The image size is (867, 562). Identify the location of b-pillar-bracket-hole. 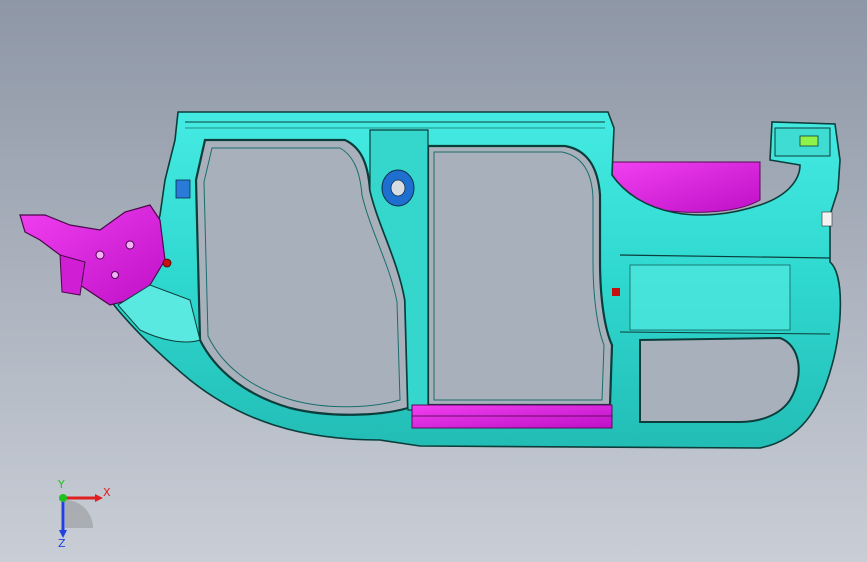
(398, 188).